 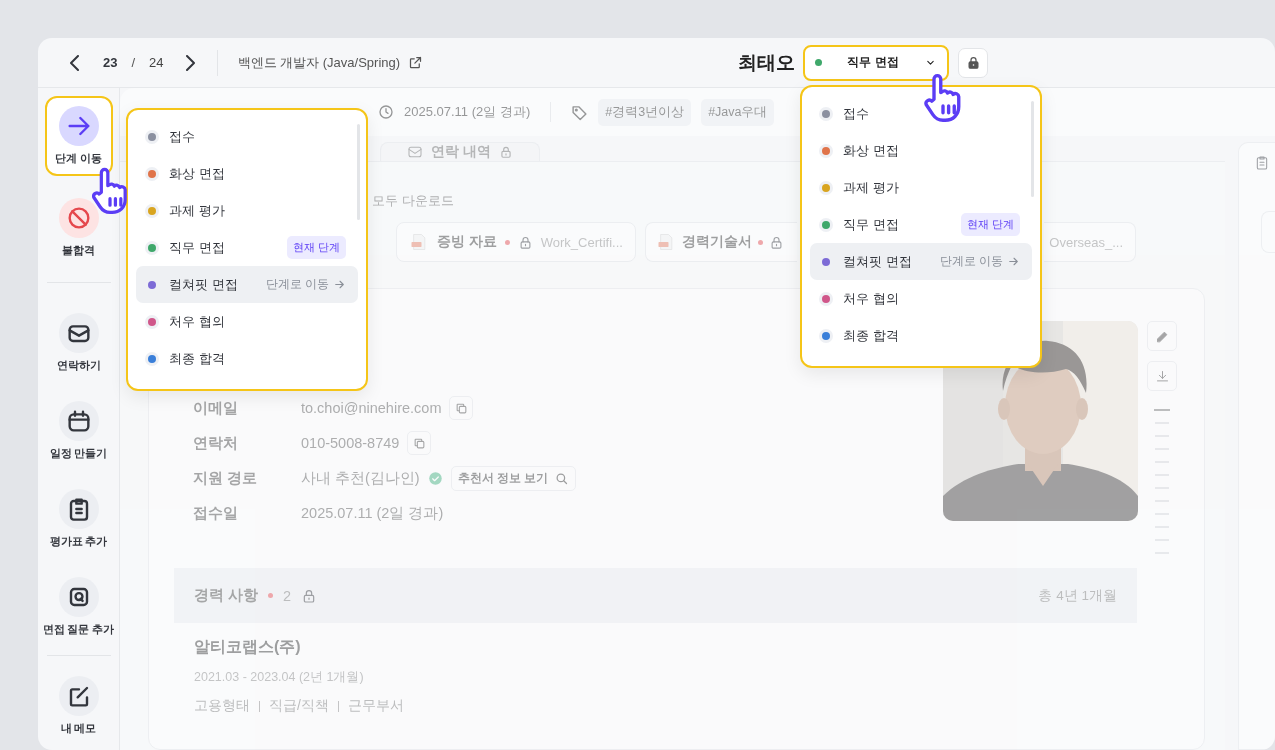 What do you see at coordinates (216, 443) in the screenshot?
I see `field-label: 연락처` at bounding box center [216, 443].